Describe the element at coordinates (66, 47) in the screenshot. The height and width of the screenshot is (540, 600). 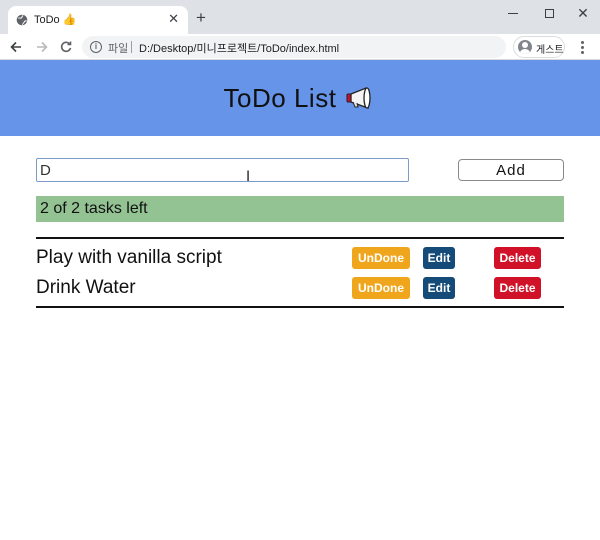
I see `reload-icon` at that location.